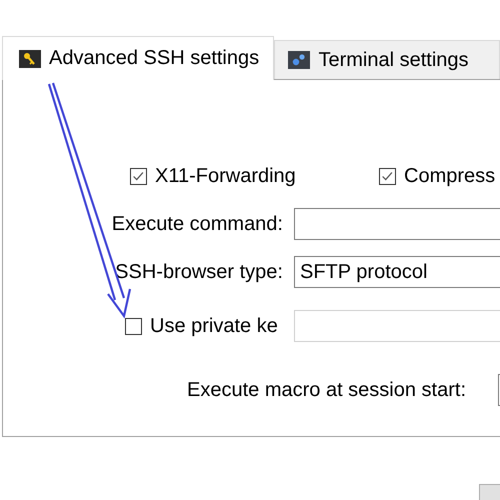 The height and width of the screenshot is (500, 500). I want to click on field-label: Execute command:, so click(196, 224).